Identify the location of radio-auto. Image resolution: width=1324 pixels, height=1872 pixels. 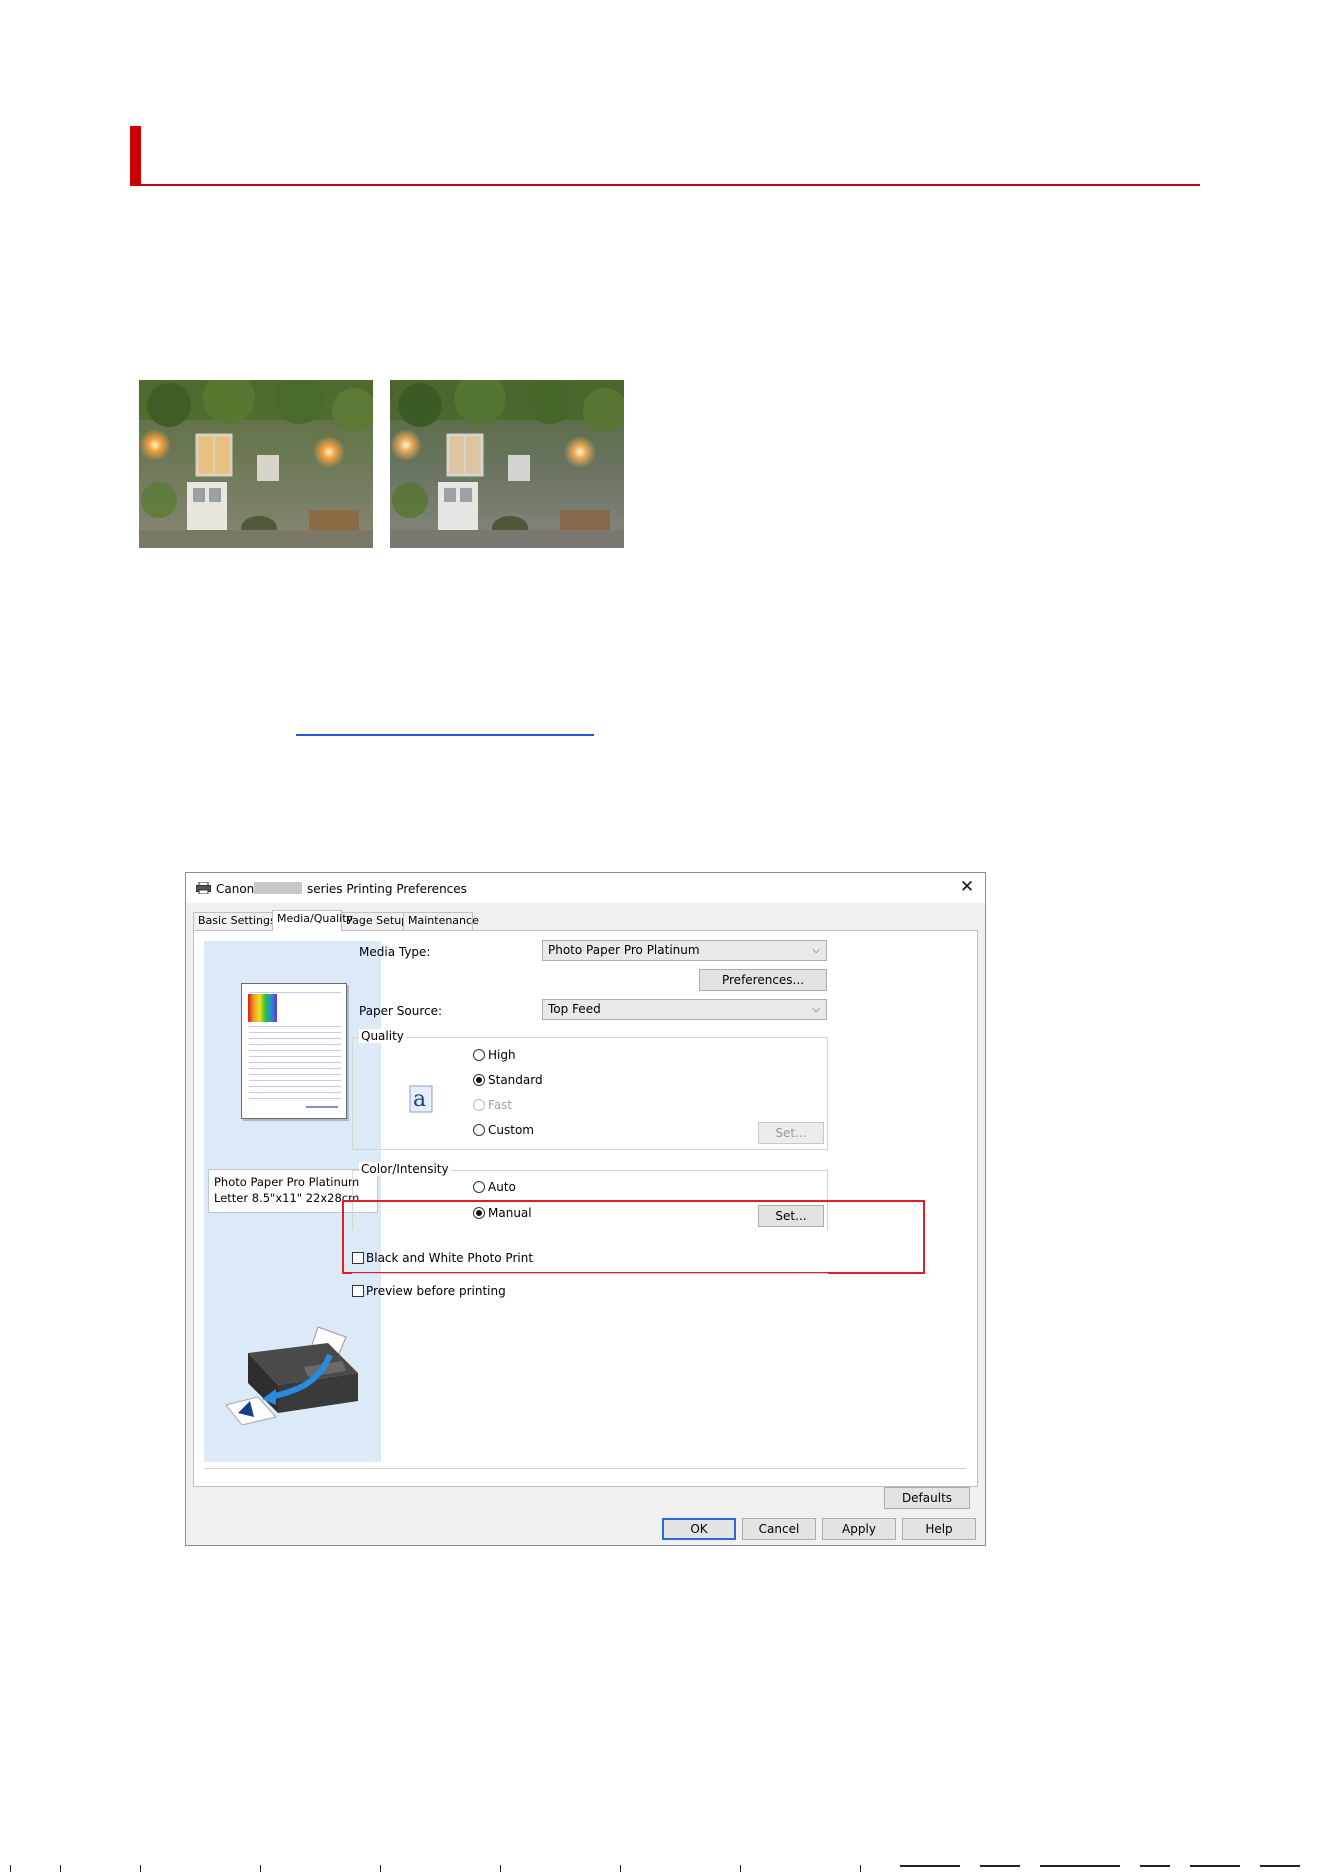
(479, 1187).